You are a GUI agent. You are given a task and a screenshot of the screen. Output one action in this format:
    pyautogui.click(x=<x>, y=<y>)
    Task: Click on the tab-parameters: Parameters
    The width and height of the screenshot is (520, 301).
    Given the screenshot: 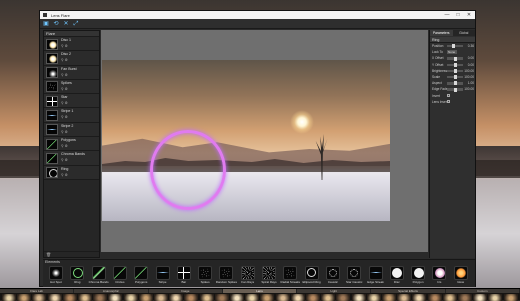 What is the action you would take?
    pyautogui.click(x=441, y=33)
    